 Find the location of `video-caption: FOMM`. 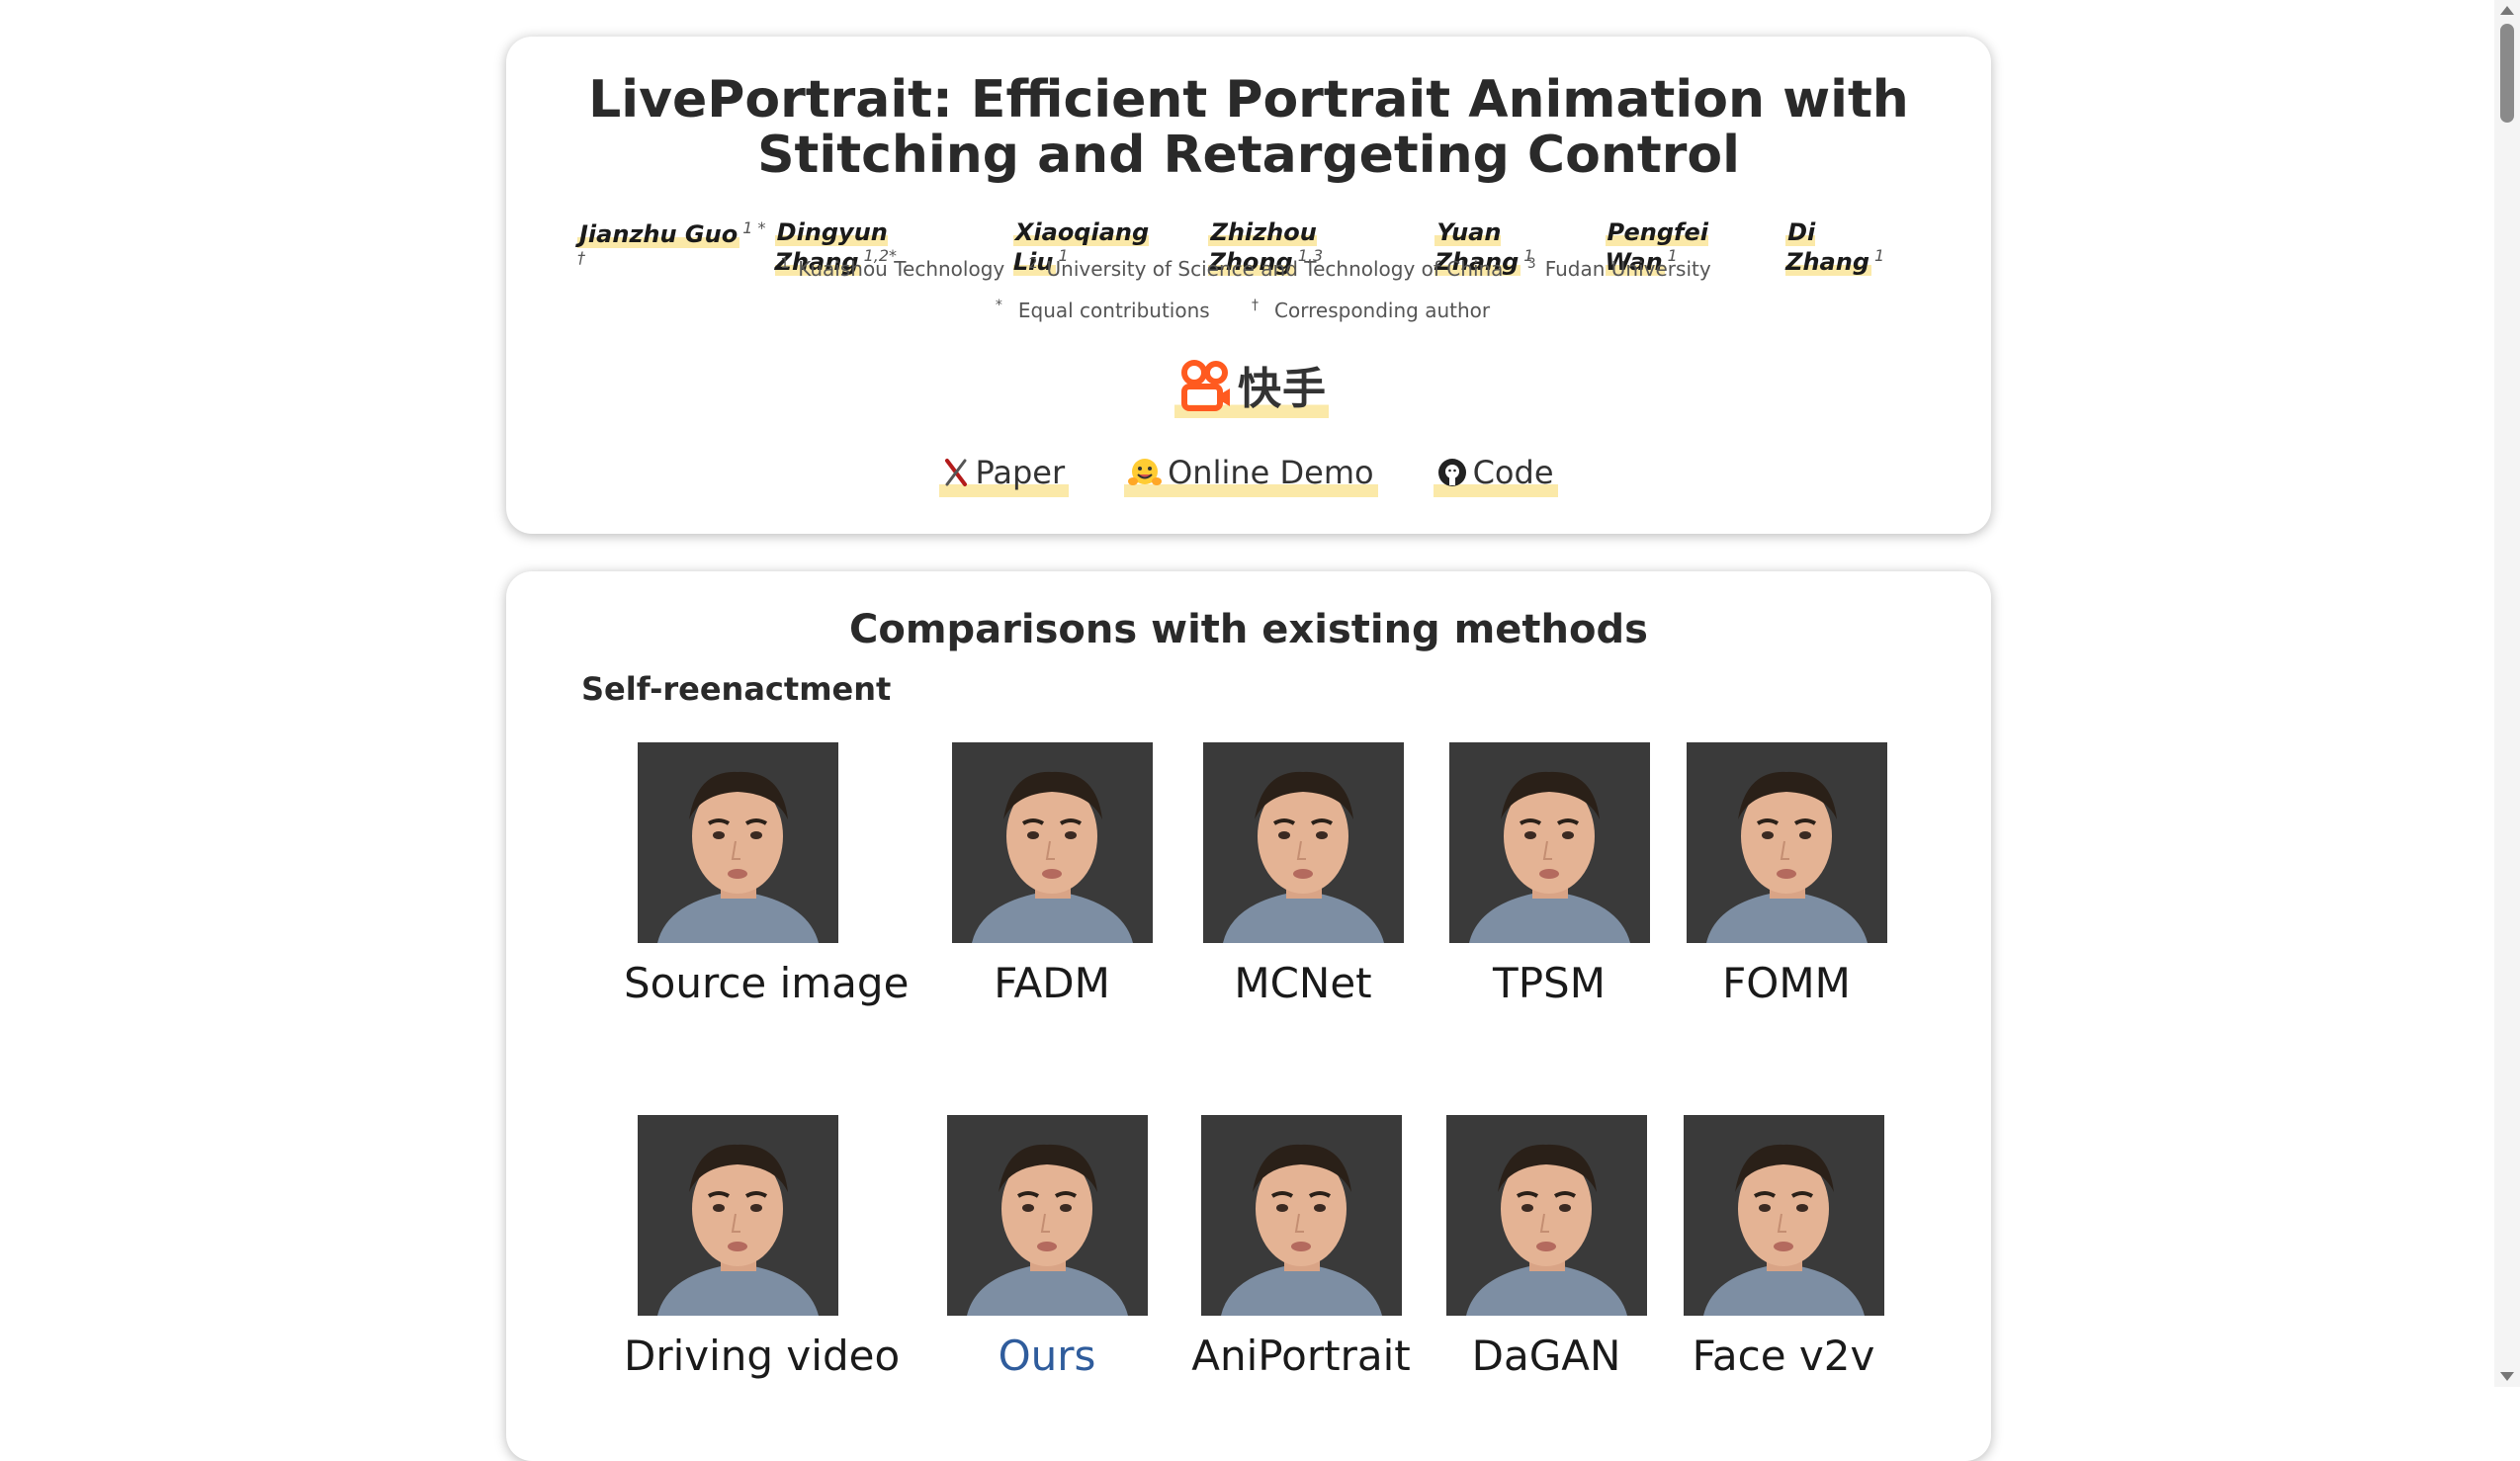

video-caption: FOMM is located at coordinates (1786, 983).